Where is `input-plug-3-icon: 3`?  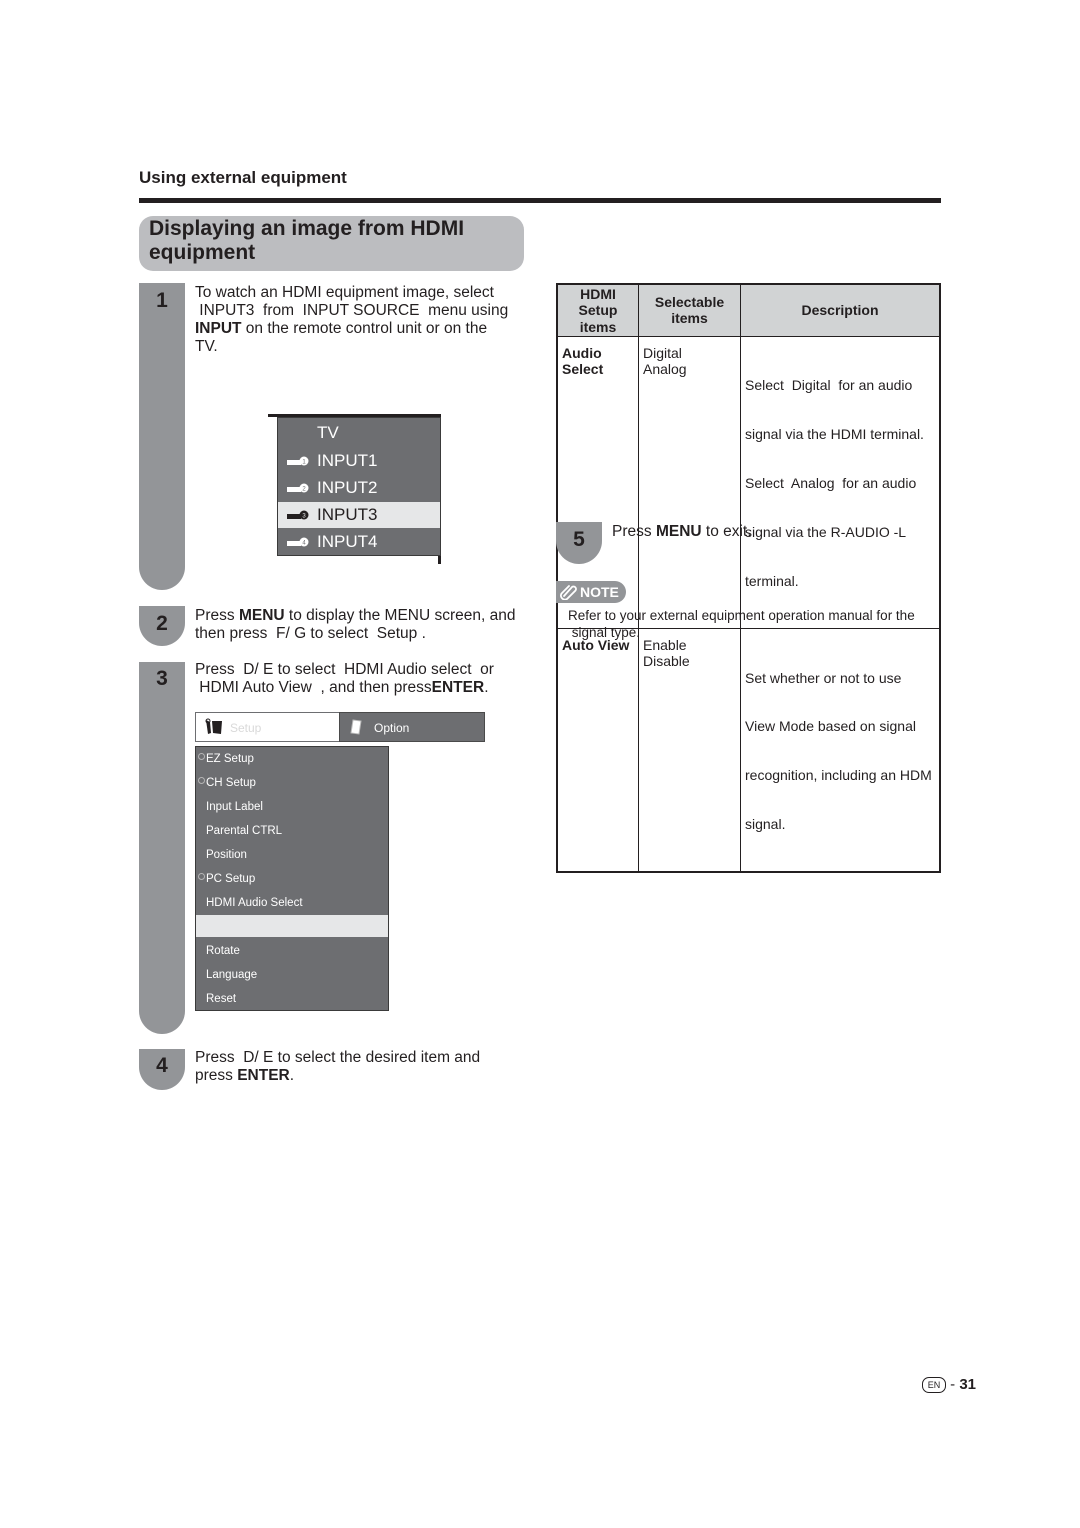
input-plug-3-icon: 3 is located at coordinates (298, 515).